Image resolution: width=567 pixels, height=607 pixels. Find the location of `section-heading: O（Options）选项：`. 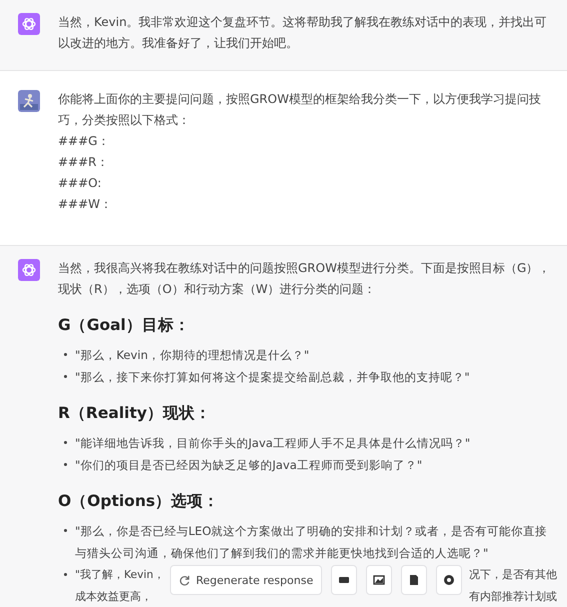

section-heading: O（Options）选项： is located at coordinates (139, 501).